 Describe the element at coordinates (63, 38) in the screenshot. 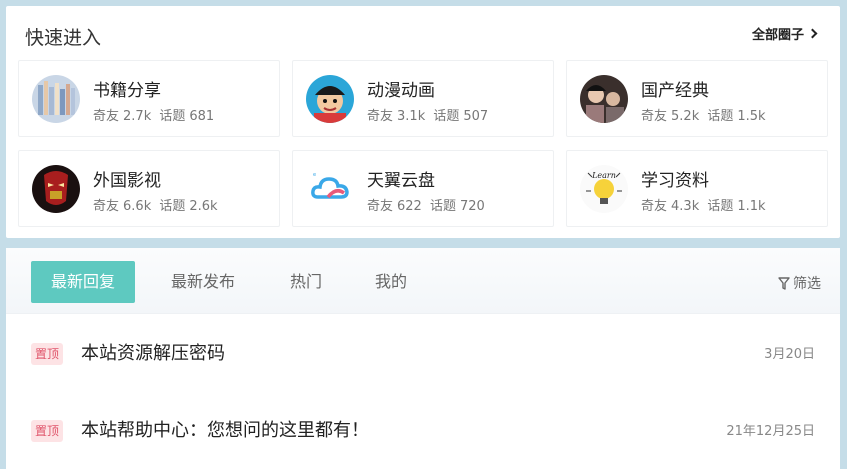

I see `quick-entry-title: 快速进入` at that location.